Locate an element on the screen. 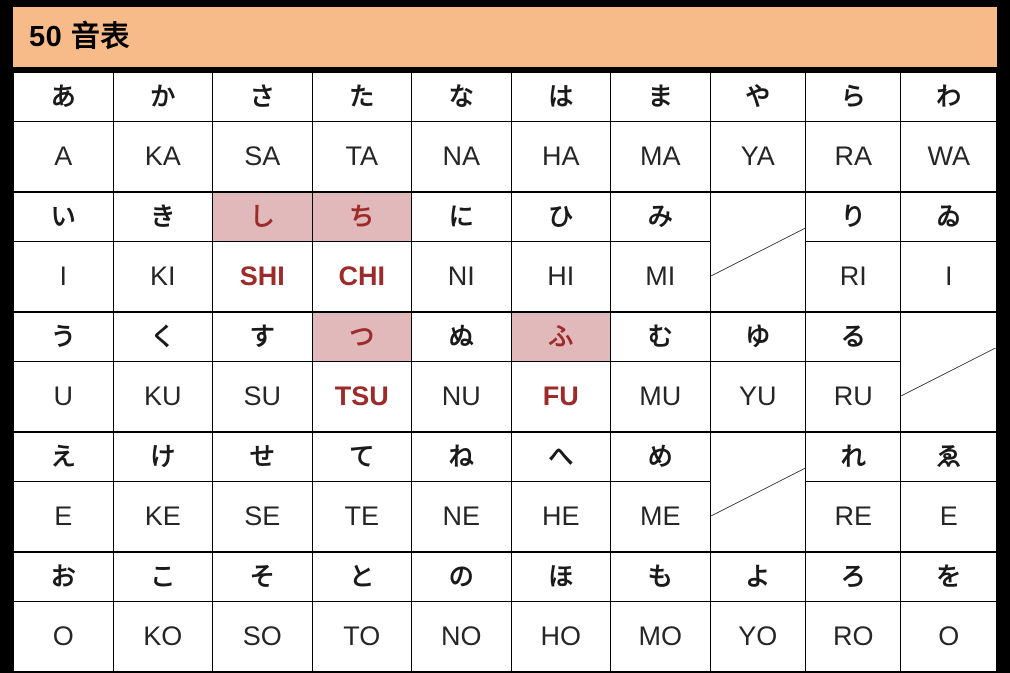 The width and height of the screenshot is (1010, 673). kana-cell-sa-i: し is located at coordinates (262, 216).